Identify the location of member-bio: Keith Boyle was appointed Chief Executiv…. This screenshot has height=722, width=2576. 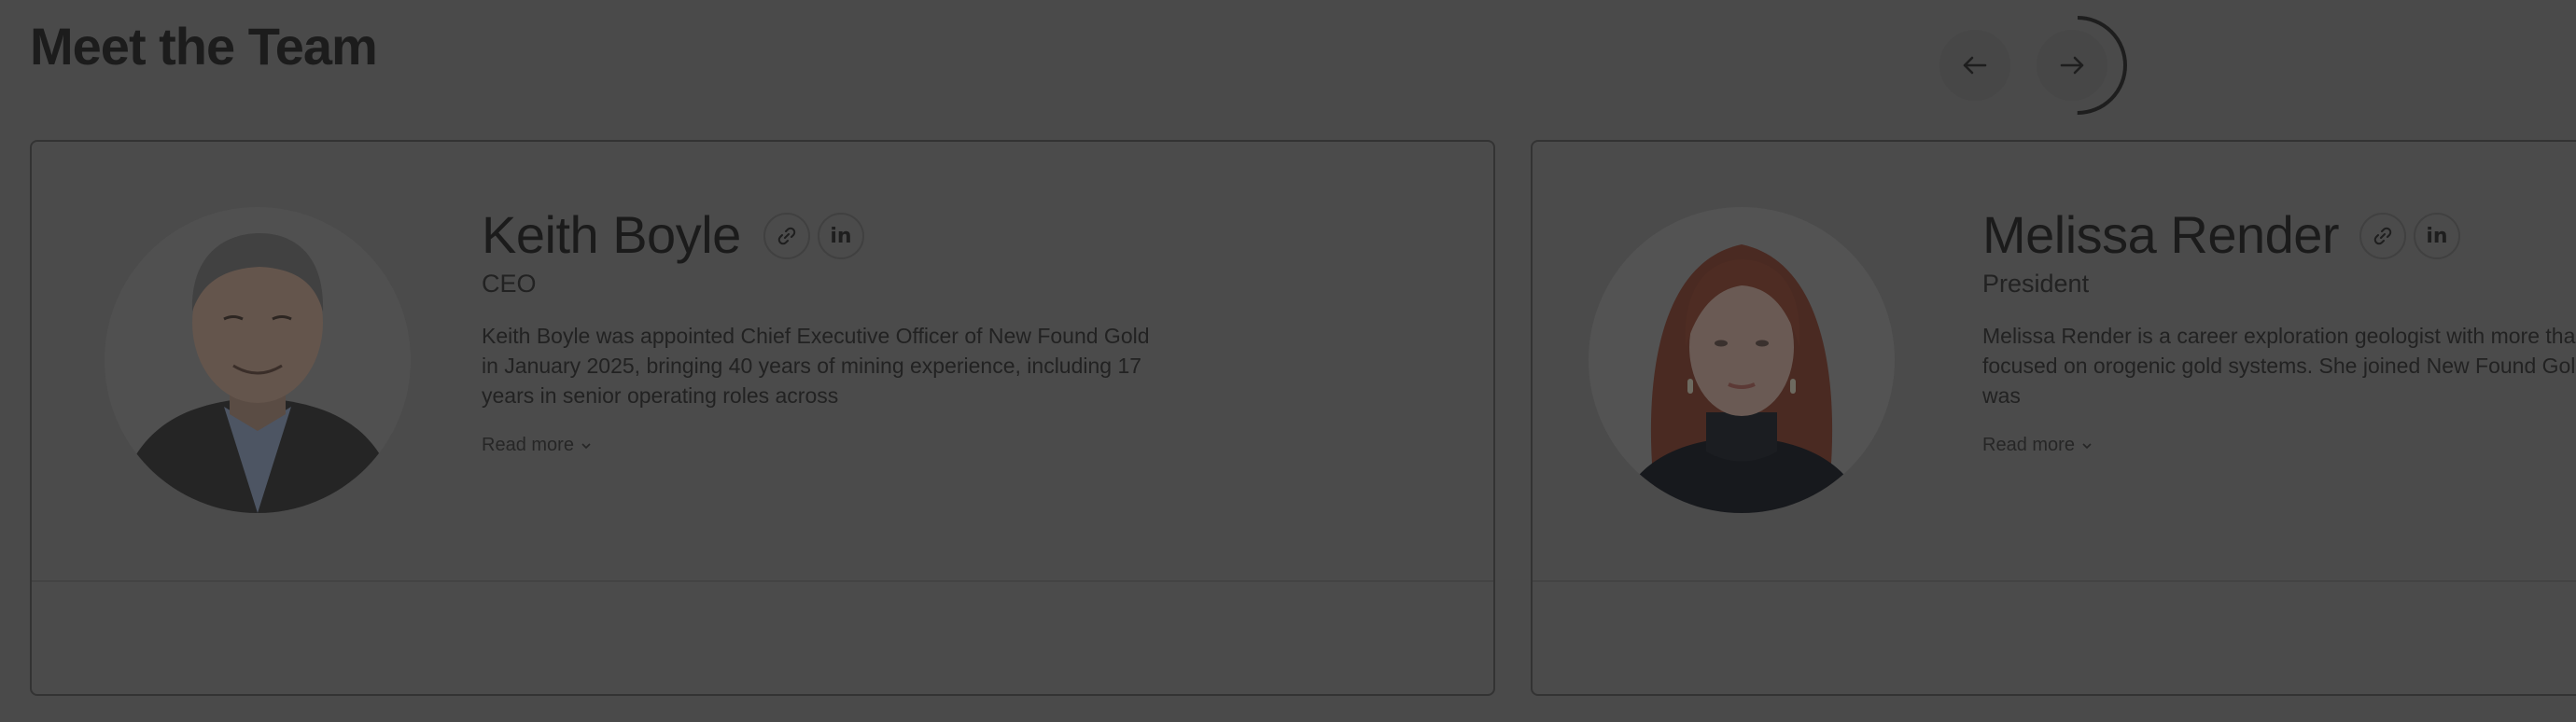
(816, 366).